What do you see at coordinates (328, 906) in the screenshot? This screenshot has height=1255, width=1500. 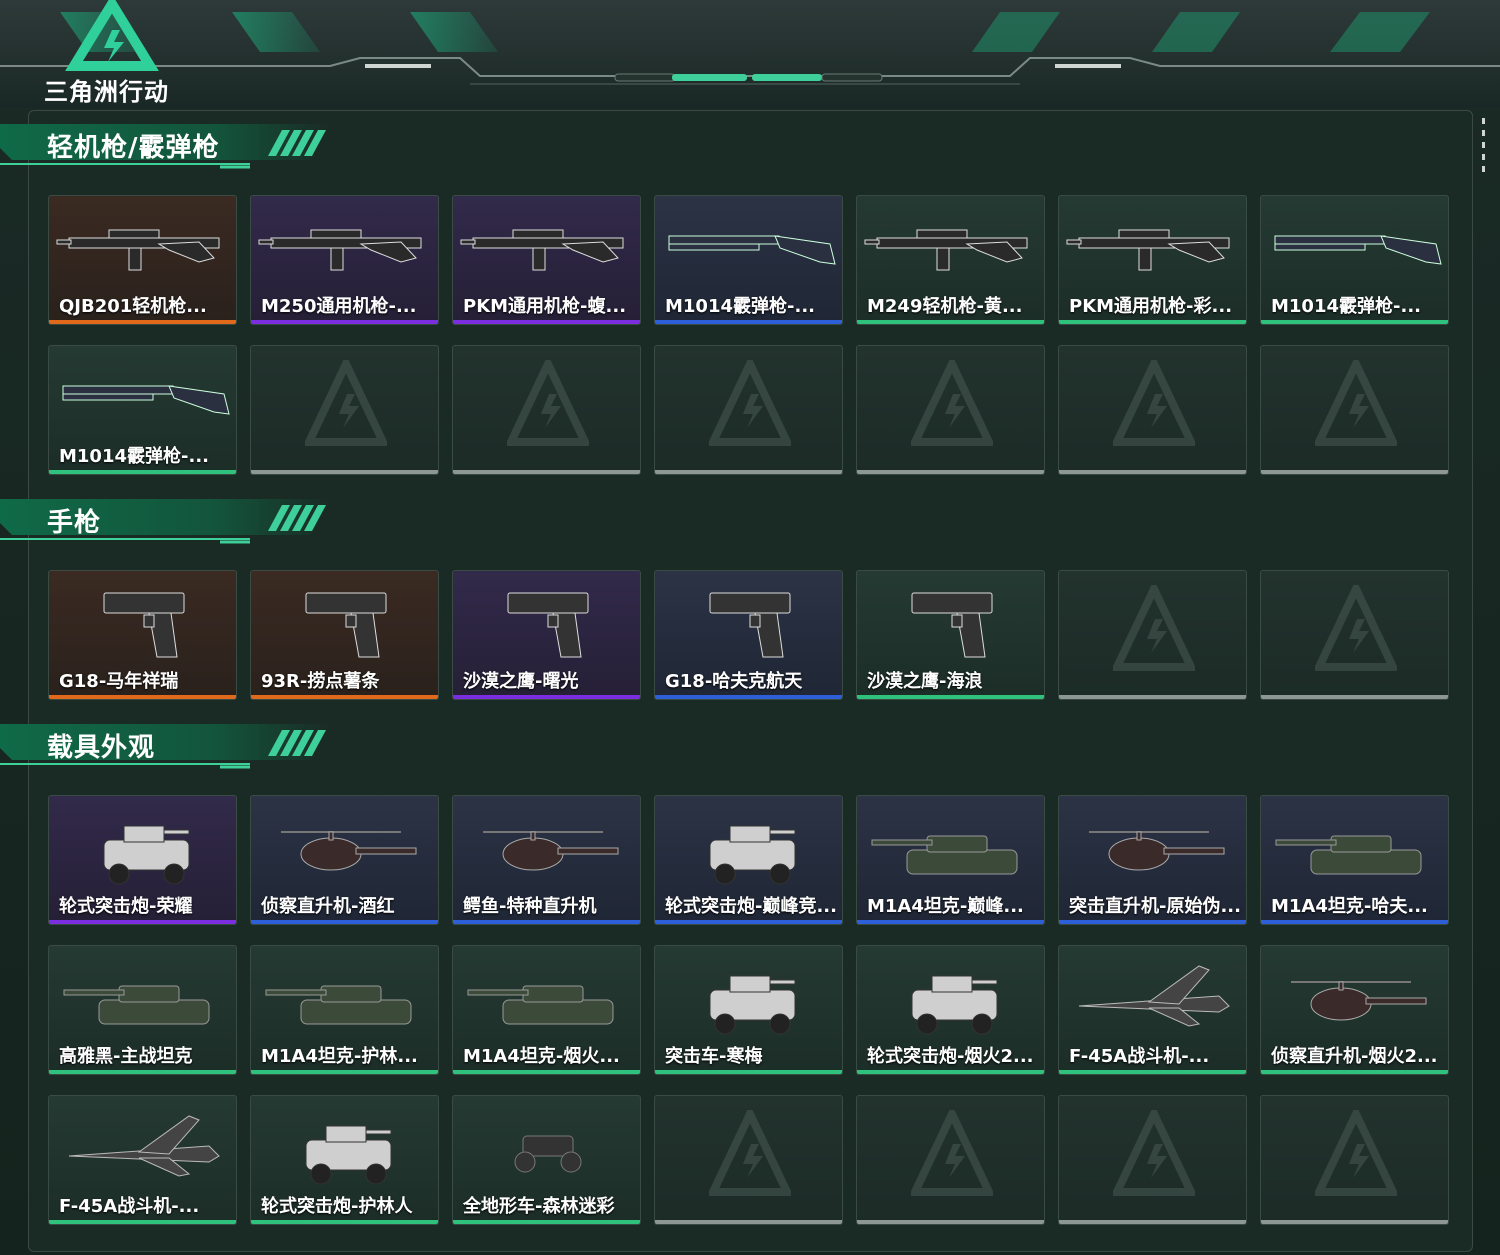 I see `item-label: 侦察直升机-酒红` at bounding box center [328, 906].